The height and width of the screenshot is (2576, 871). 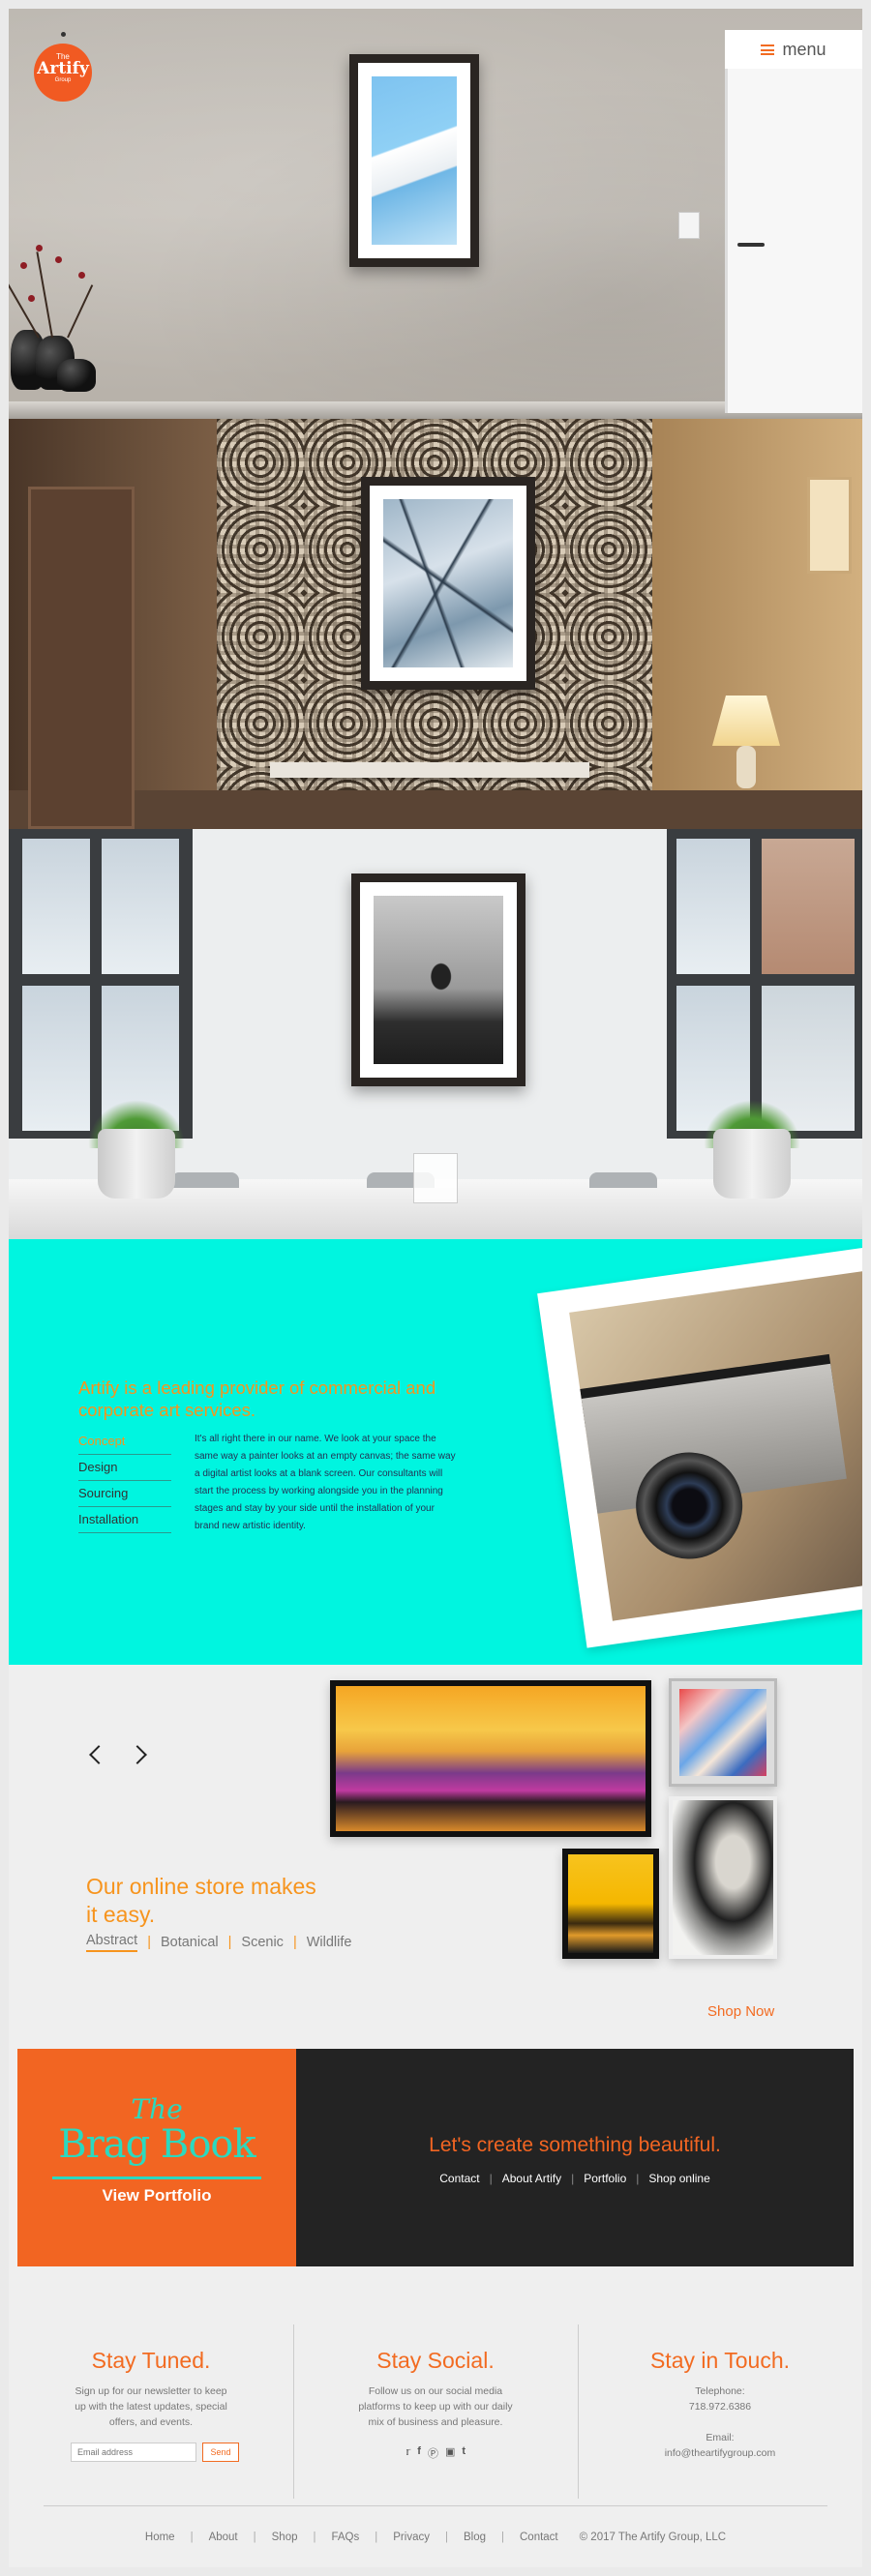 I want to click on email-value: info@theartifygroup.com, so click(x=720, y=2453).